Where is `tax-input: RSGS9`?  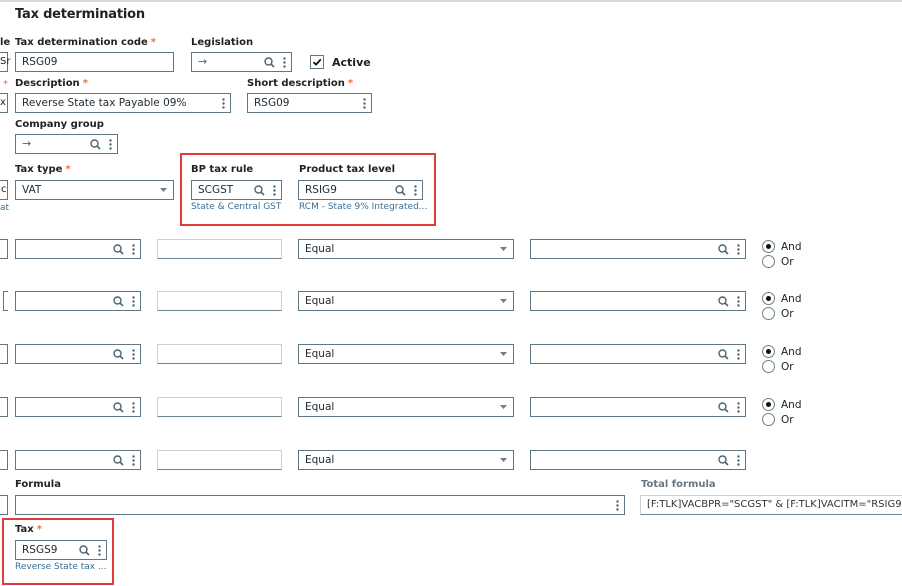
tax-input: RSGS9 is located at coordinates (61, 550).